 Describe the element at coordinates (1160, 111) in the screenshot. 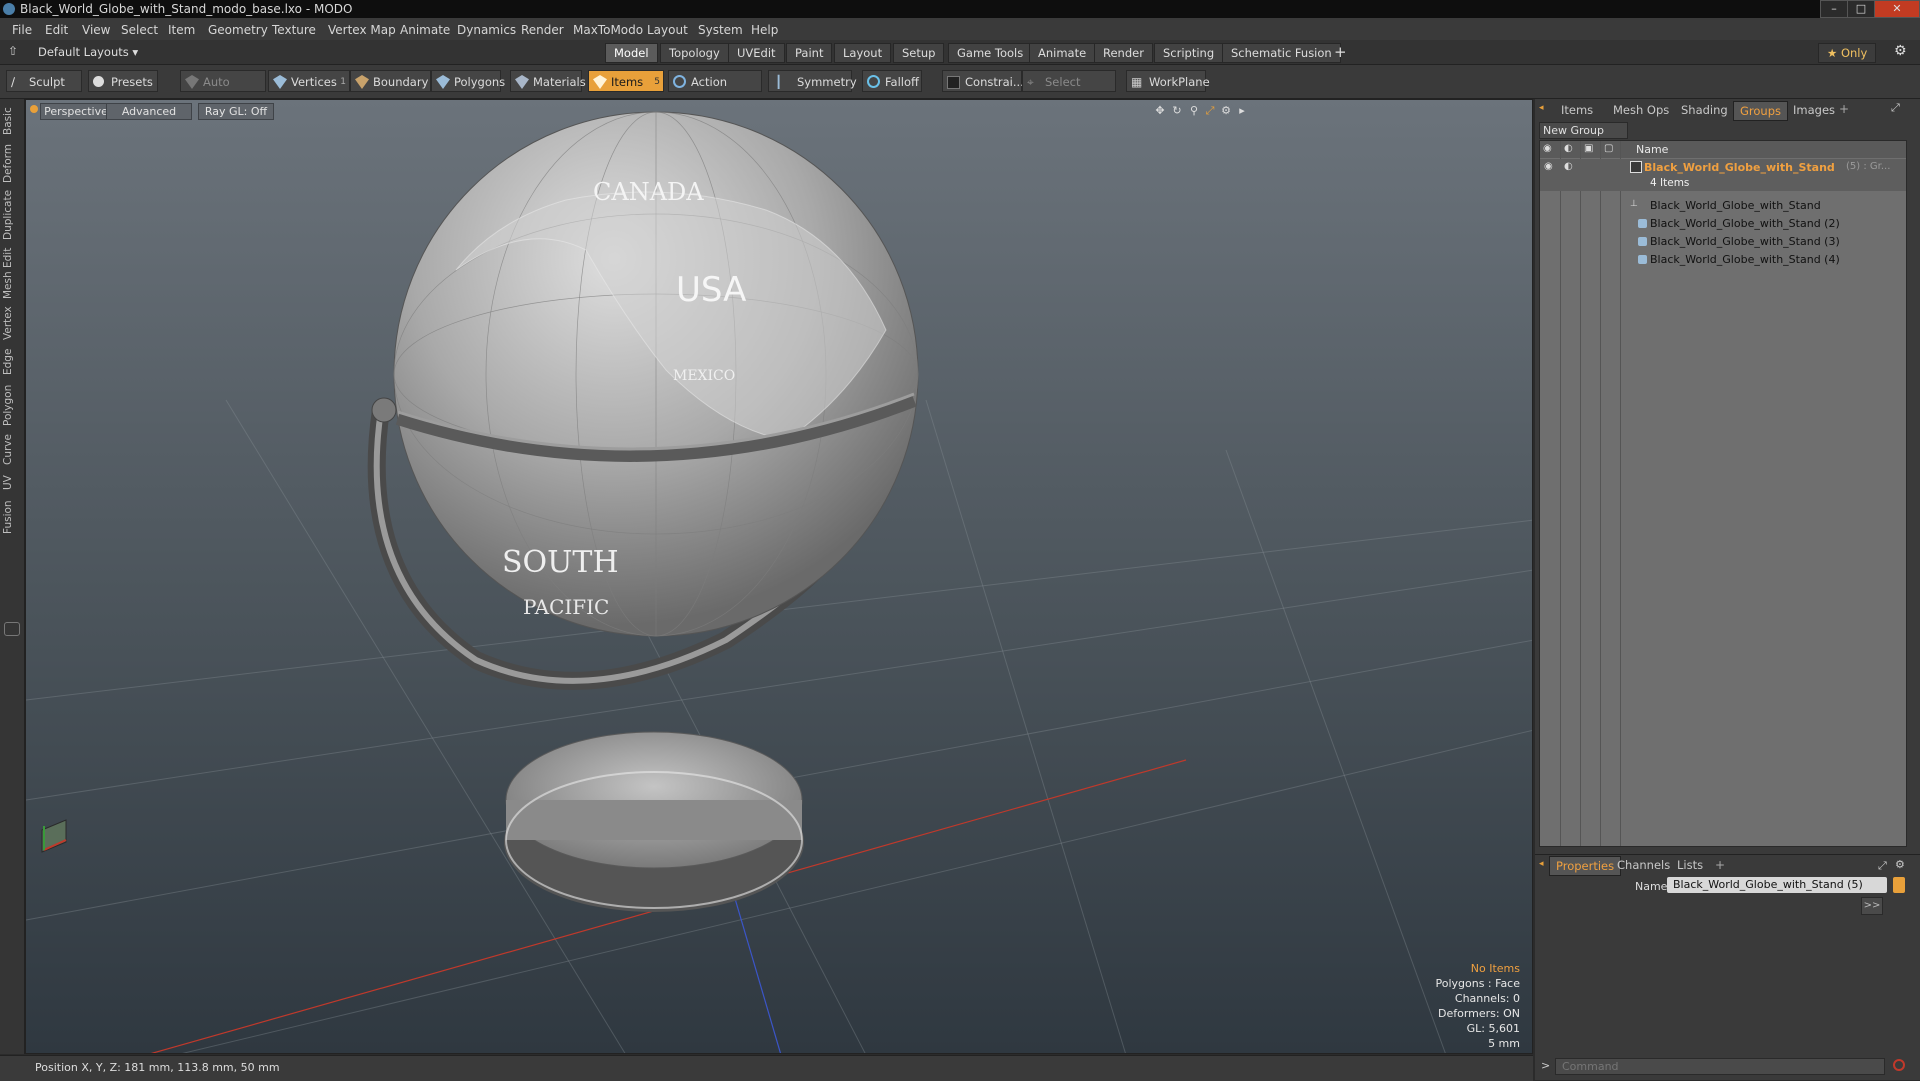

I see `move-view-icon: ✥` at that location.